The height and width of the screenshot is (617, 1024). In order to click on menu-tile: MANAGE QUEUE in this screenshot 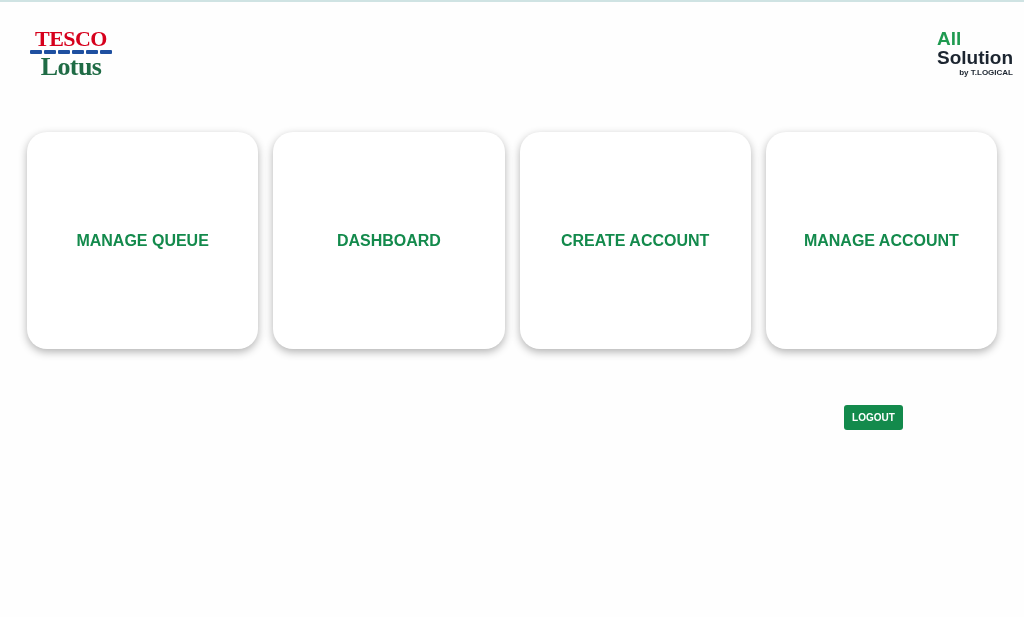, I will do `click(143, 240)`.